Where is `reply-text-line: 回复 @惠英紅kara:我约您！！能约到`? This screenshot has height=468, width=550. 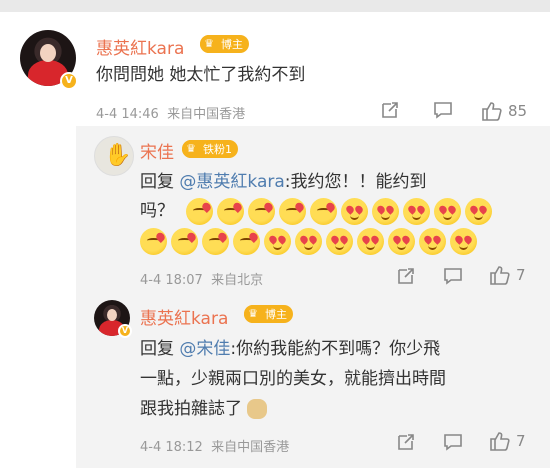 reply-text-line: 回复 @惠英紅kara:我约您！！能约到 is located at coordinates (283, 182).